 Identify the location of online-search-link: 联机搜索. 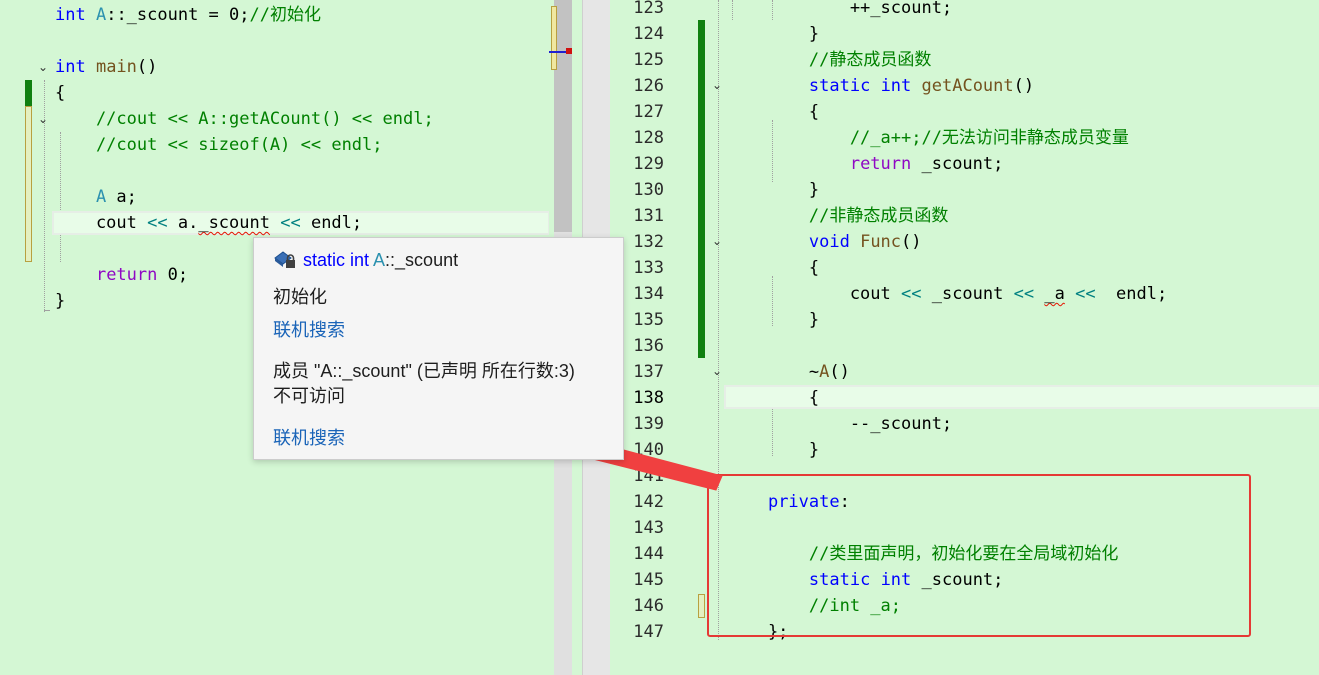
(309, 330).